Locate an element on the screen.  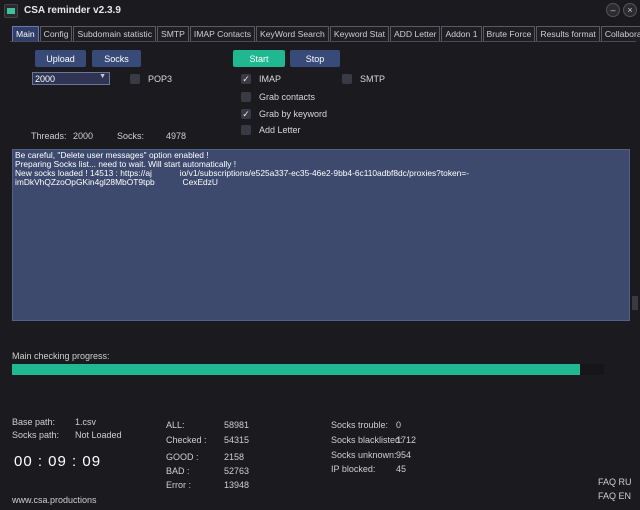
imap-box: ✓ is located at coordinates (246, 79).